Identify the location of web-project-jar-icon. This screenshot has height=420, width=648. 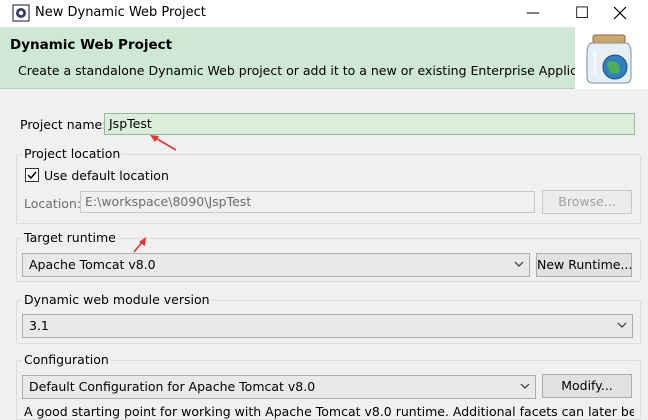
(609, 59).